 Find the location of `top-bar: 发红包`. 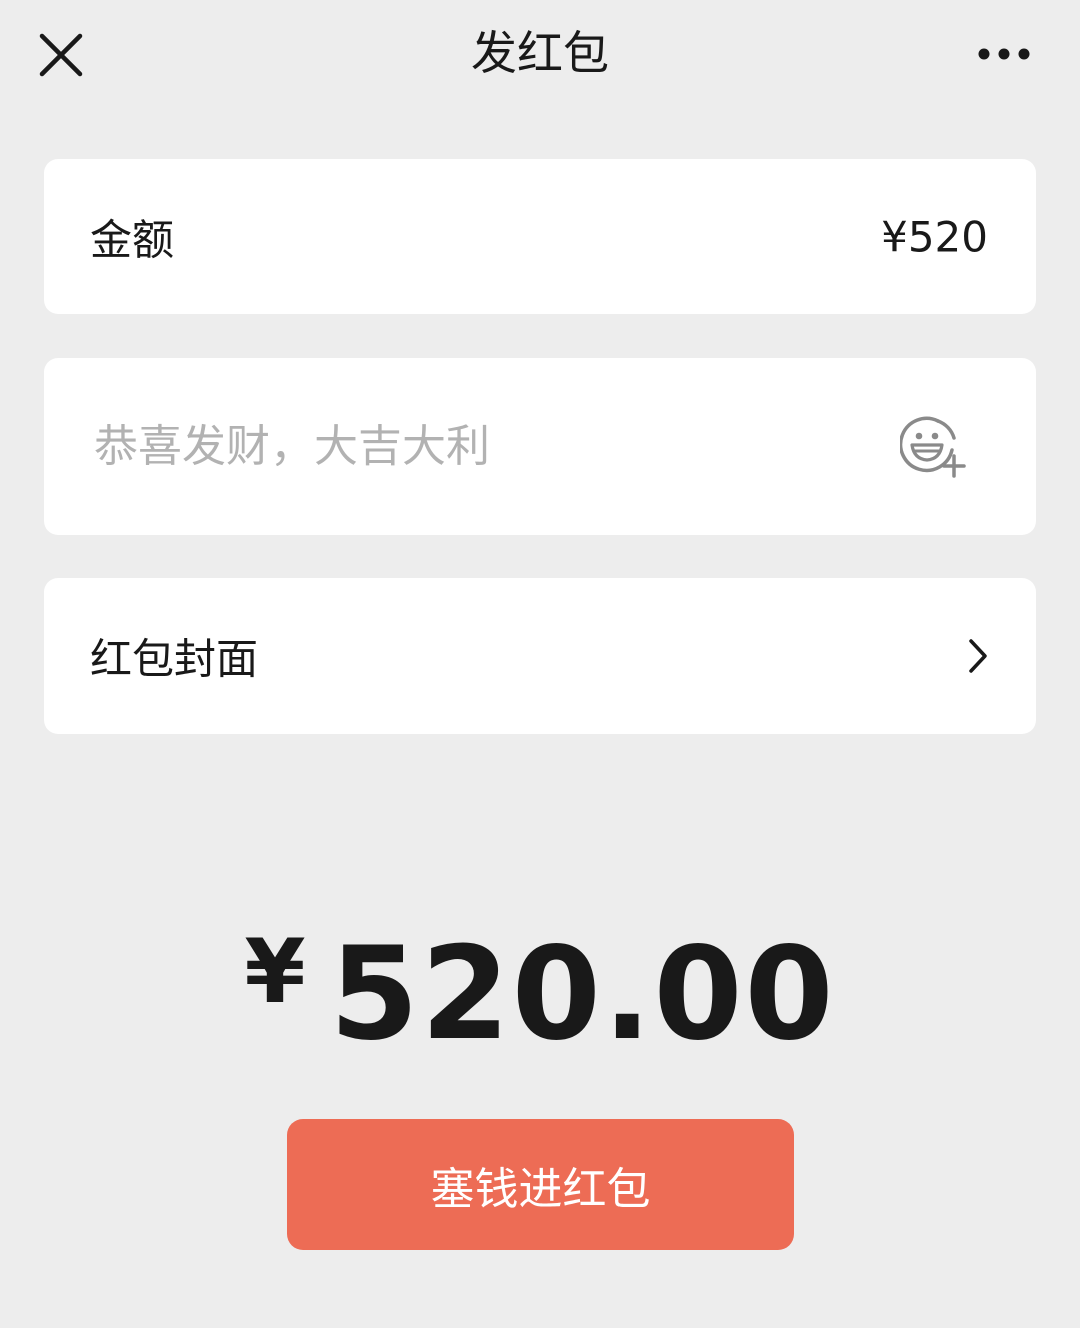

top-bar: 发红包 is located at coordinates (540, 55).